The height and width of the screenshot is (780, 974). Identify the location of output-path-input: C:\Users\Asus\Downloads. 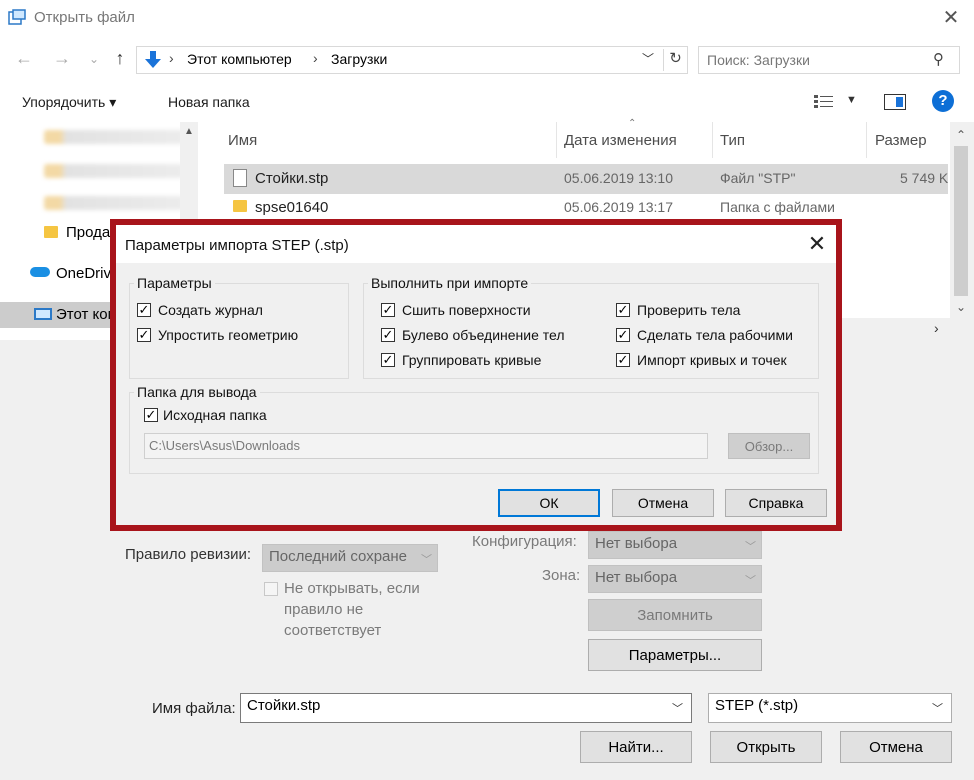
(426, 446).